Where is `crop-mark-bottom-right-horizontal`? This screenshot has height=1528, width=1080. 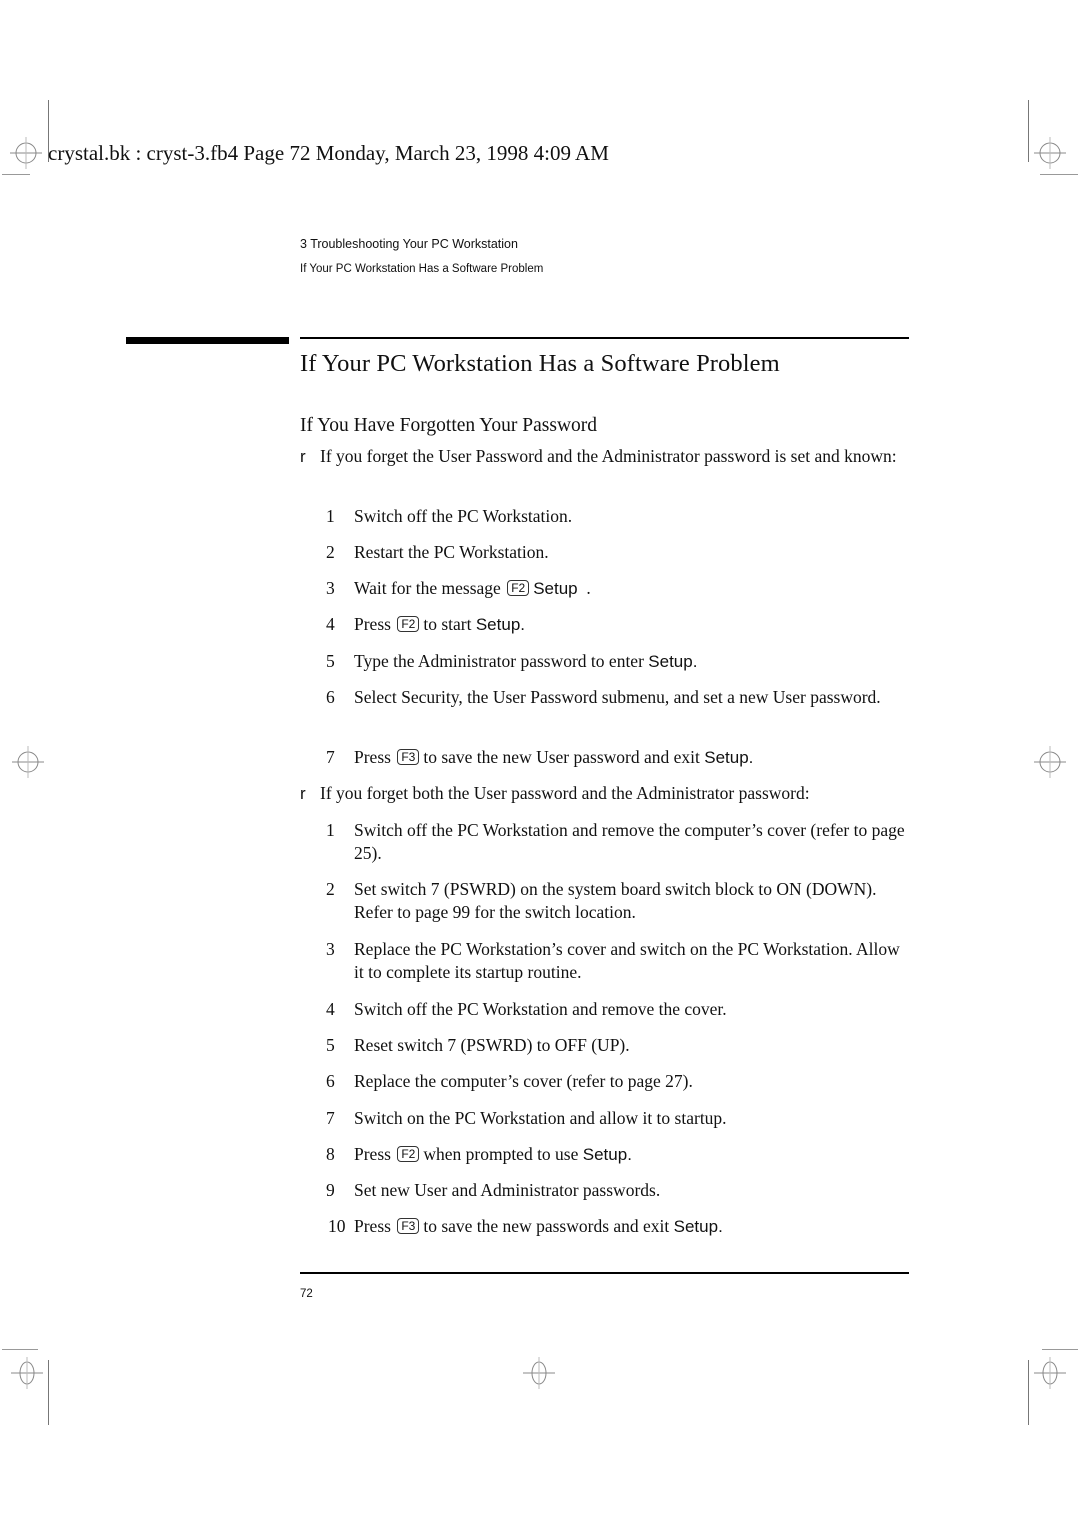 crop-mark-bottom-right-horizontal is located at coordinates (1060, 1349).